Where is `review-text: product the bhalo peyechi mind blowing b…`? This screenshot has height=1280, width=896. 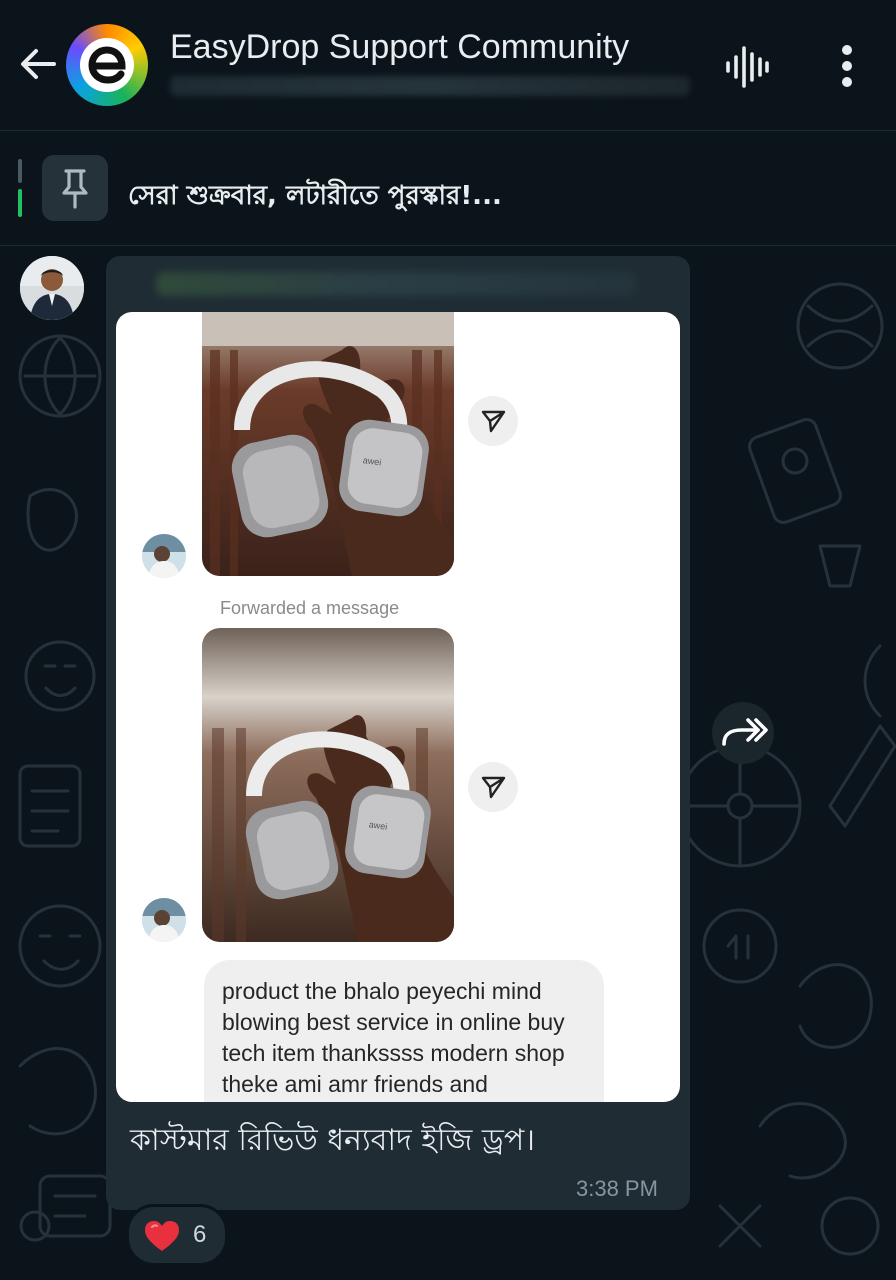 review-text: product the bhalo peyechi mind blowing b… is located at coordinates (393, 1037).